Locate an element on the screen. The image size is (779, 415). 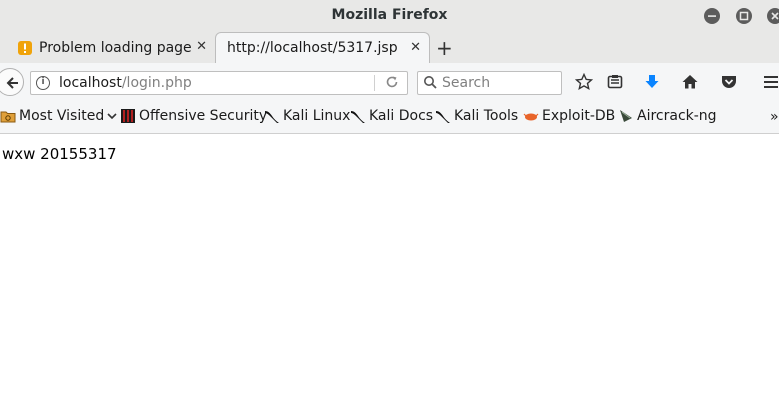
pocket-button is located at coordinates (729, 82).